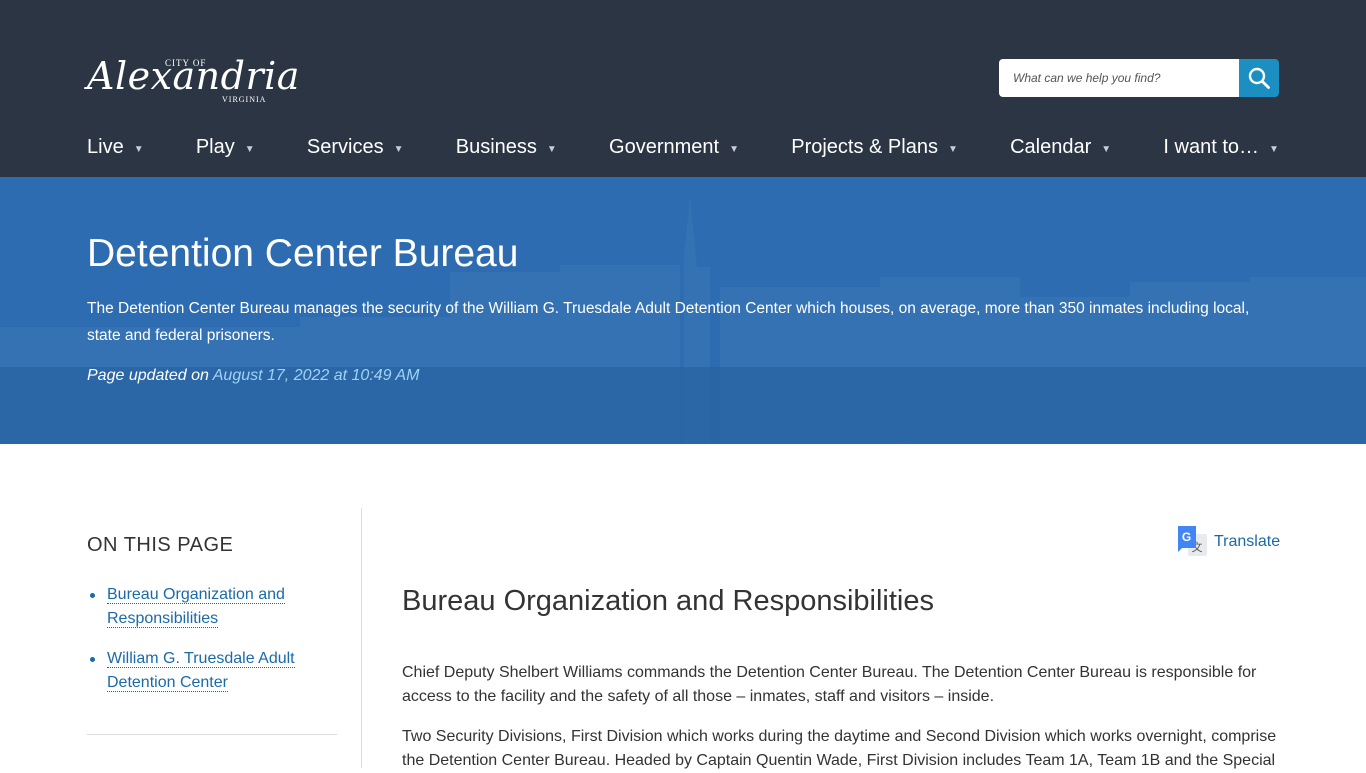 This screenshot has height=773, width=1366. What do you see at coordinates (160, 545) in the screenshot?
I see `sidebar-heading: ON THIS PAGE` at bounding box center [160, 545].